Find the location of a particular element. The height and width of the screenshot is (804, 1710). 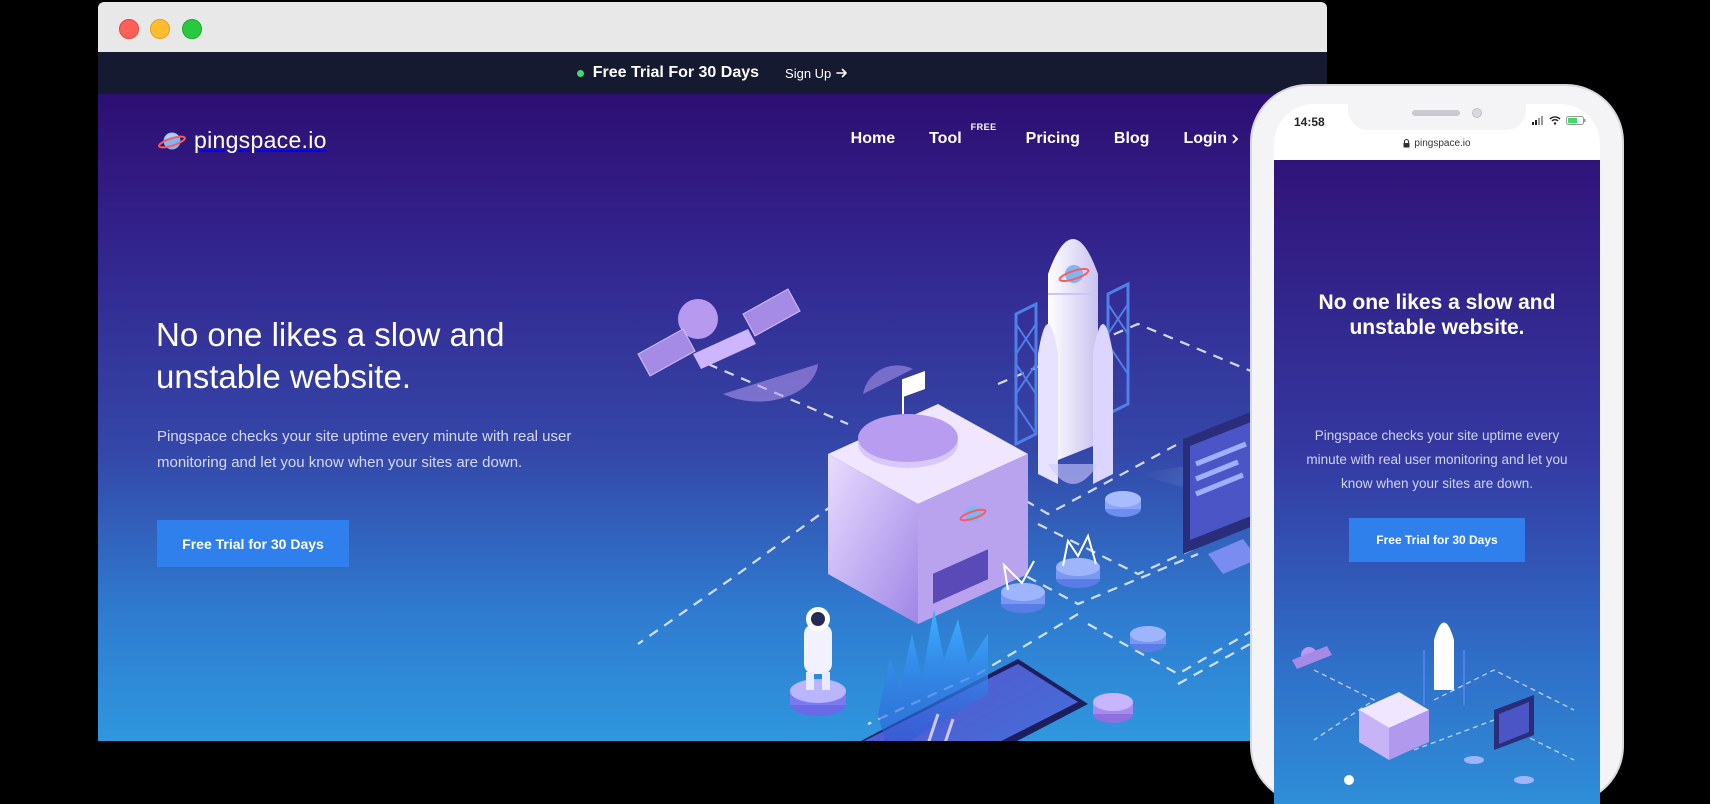

nav-tool-label: Tool is located at coordinates (945, 138).